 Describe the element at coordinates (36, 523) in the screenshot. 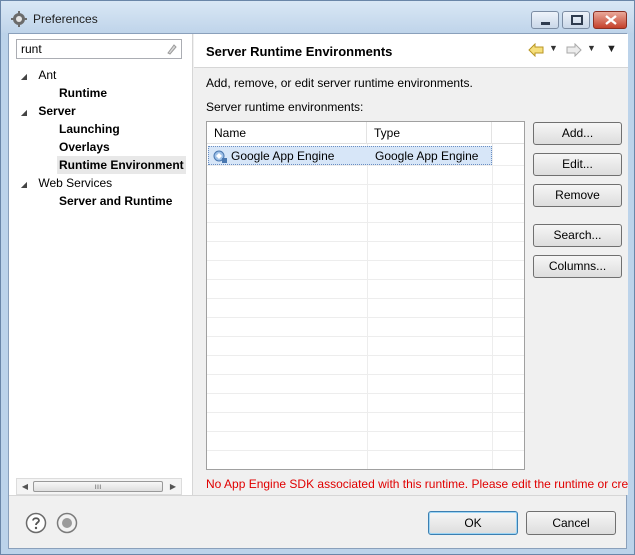

I see `help-icon` at that location.